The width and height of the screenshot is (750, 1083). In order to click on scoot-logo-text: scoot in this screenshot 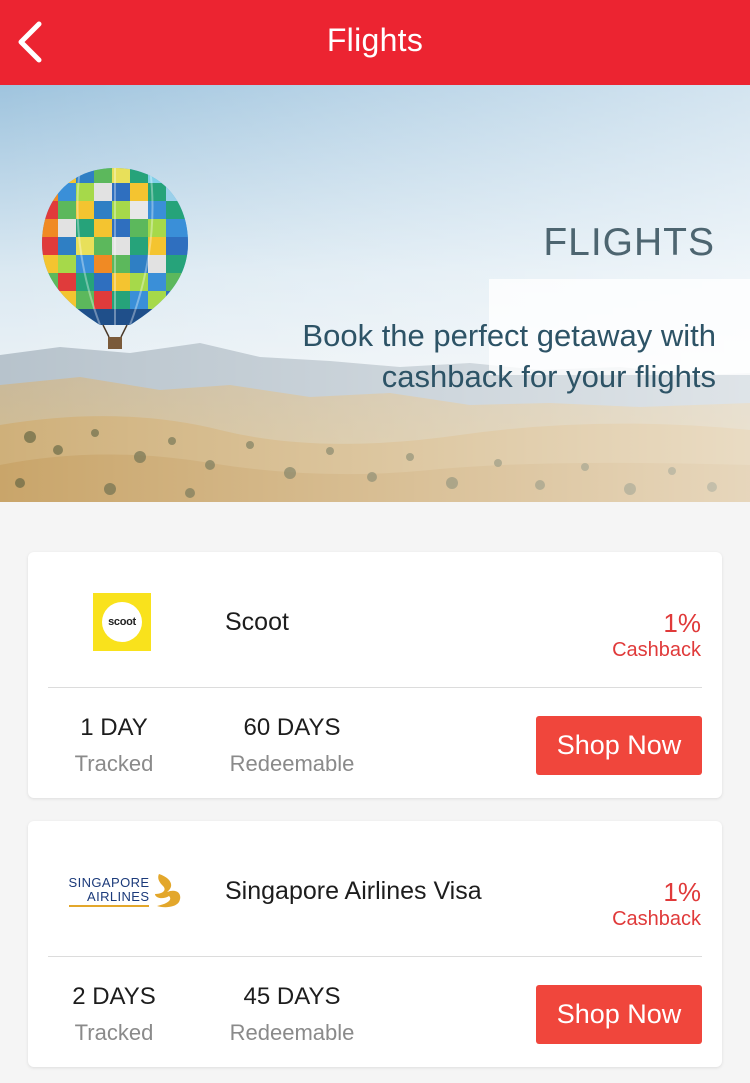, I will do `click(122, 622)`.